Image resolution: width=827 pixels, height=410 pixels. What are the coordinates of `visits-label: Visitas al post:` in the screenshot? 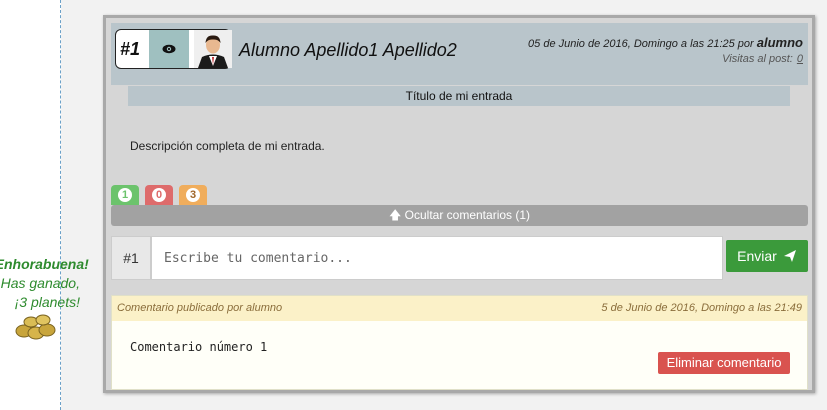 It's located at (757, 59).